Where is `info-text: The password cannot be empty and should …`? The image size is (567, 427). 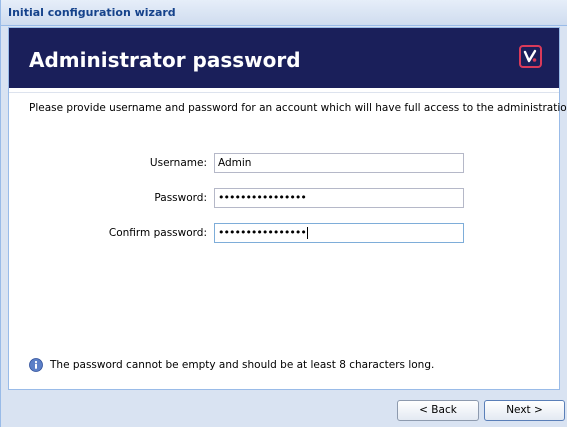 info-text: The password cannot be empty and should … is located at coordinates (242, 365).